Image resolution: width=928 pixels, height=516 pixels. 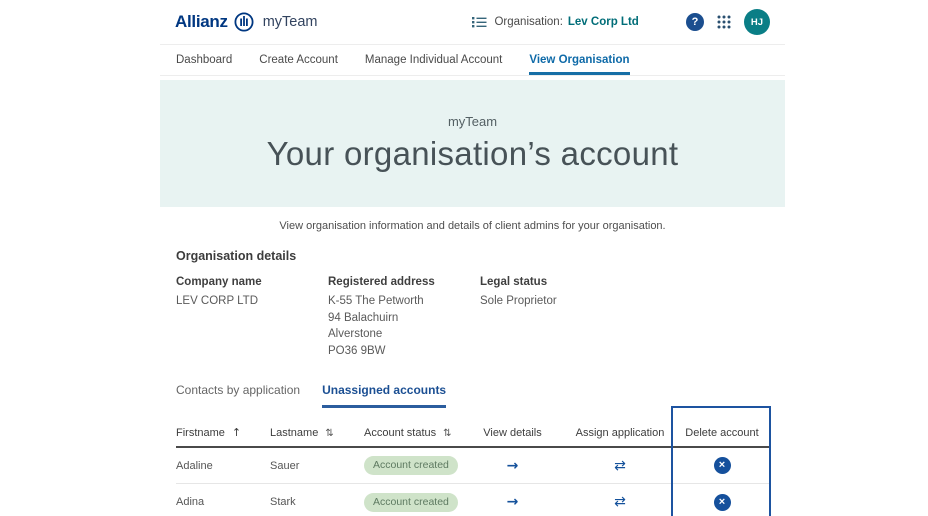 I want to click on column-header-lastname: Lastname ⇅, so click(x=317, y=433).